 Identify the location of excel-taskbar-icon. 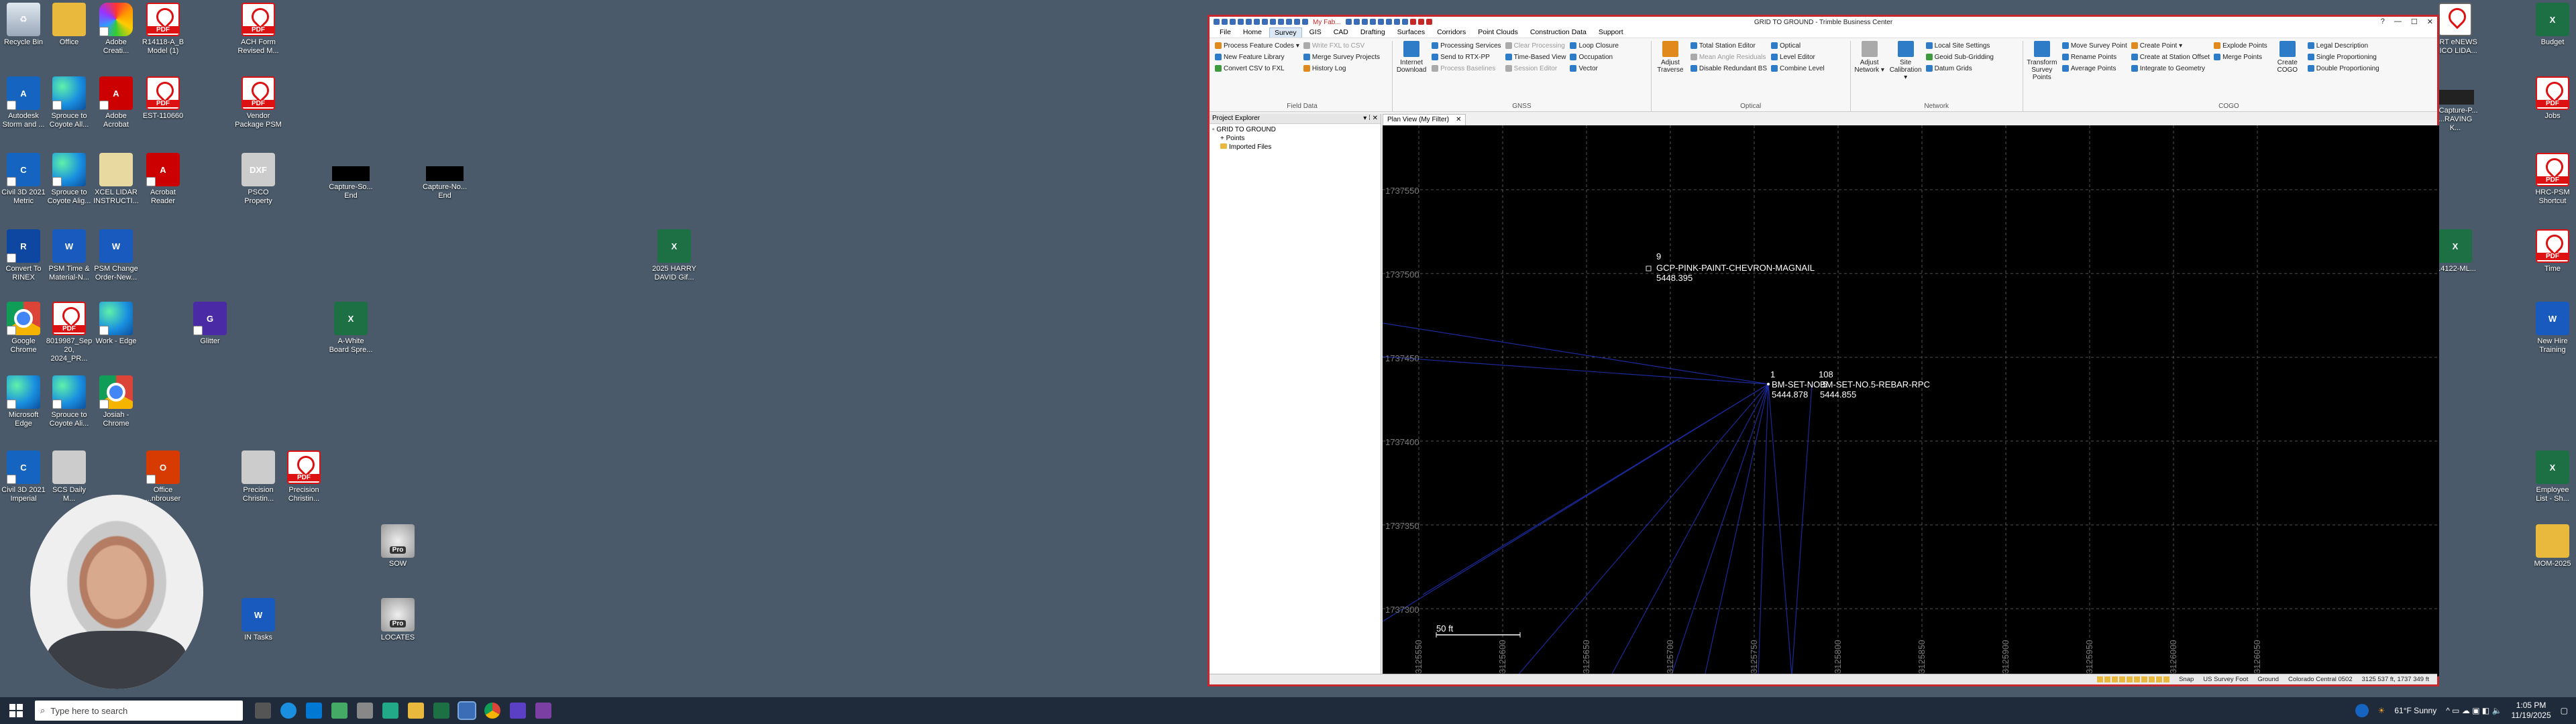
(441, 711).